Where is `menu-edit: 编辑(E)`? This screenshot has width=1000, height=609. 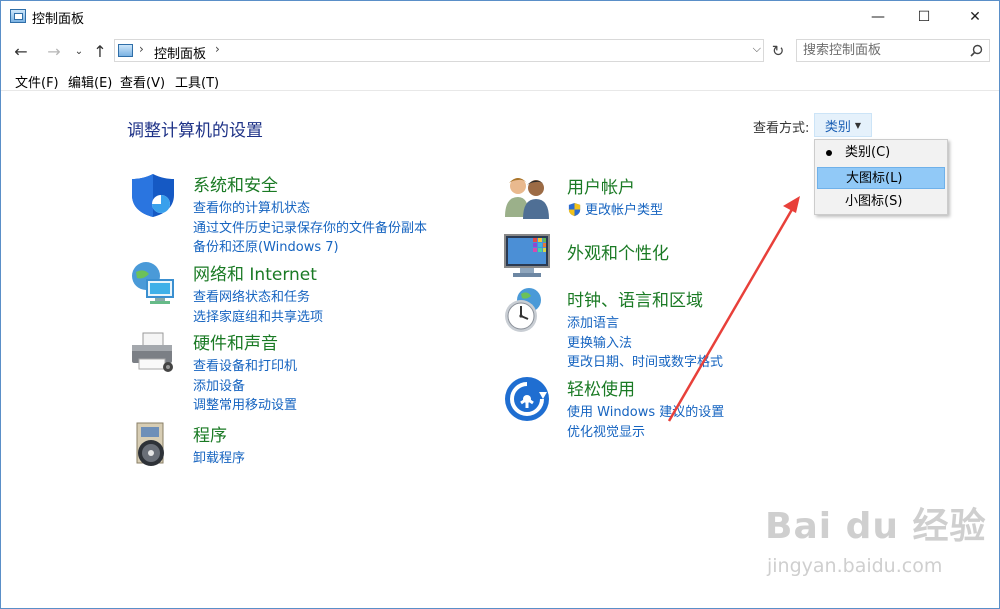
menu-edit: 编辑(E) is located at coordinates (90, 81).